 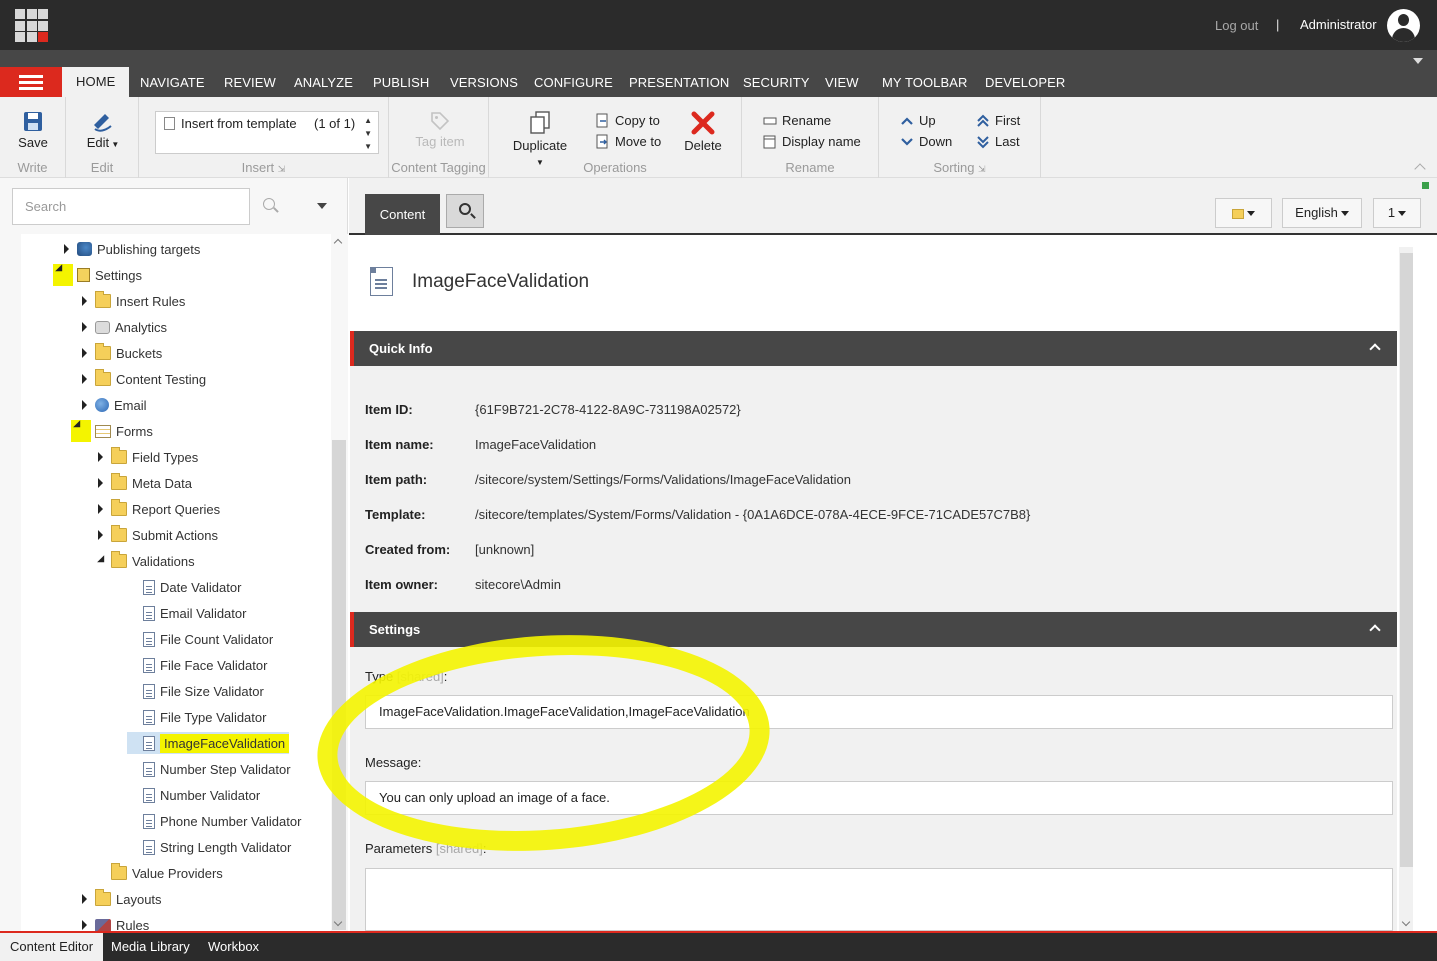 What do you see at coordinates (918, 120) in the screenshot?
I see `sort-up-button: Up` at bounding box center [918, 120].